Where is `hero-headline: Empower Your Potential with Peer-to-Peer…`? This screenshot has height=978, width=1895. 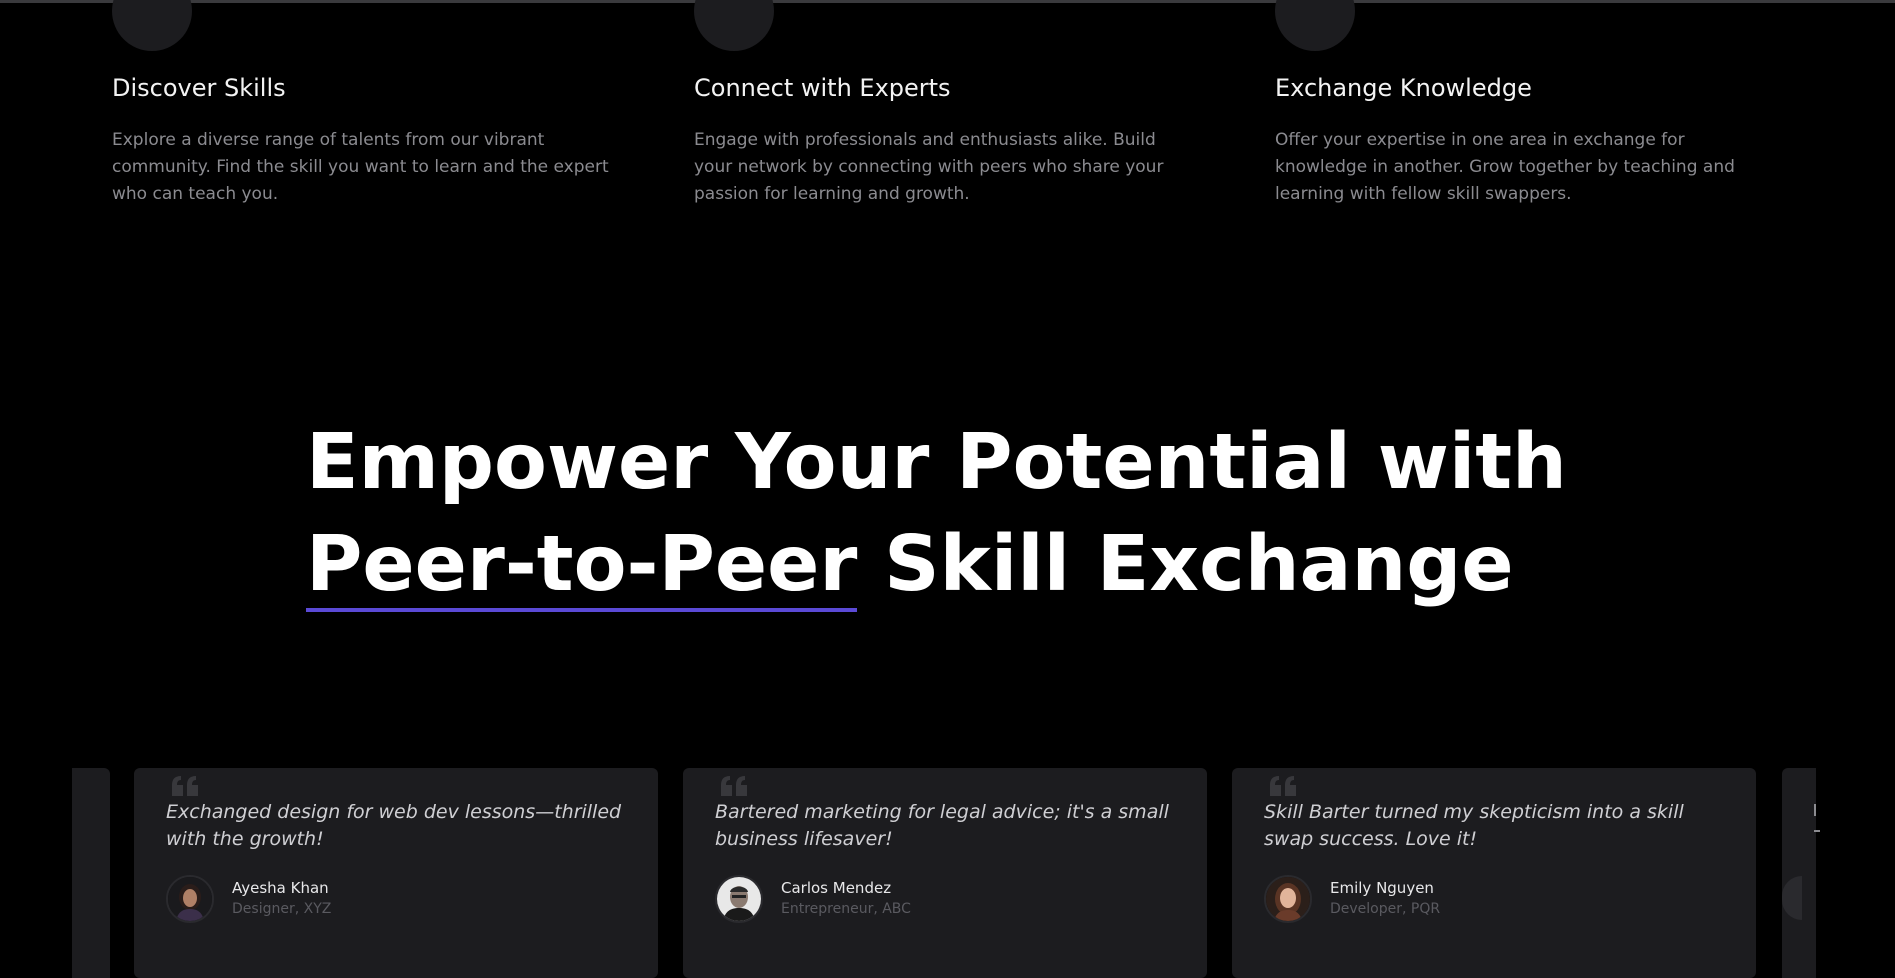
hero-headline: Empower Your Potential with Peer-to-Peer… is located at coordinates (936, 514).